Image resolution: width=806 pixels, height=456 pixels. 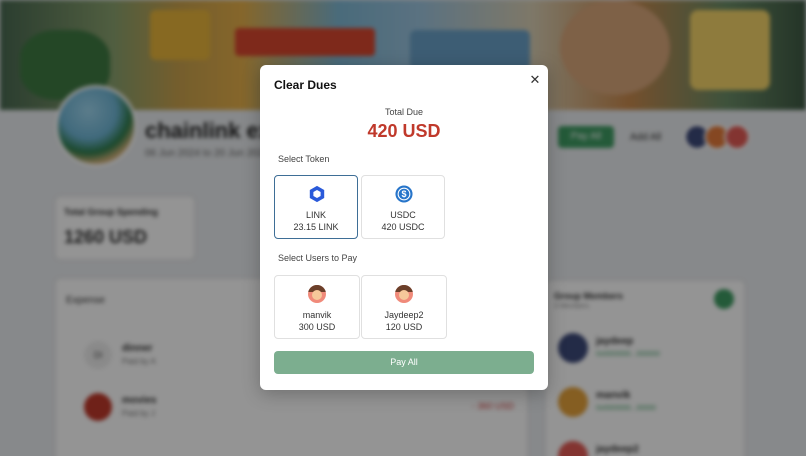 What do you see at coordinates (317, 307) in the screenshot?
I see `user-option-manvik: manvik 300 USD` at bounding box center [317, 307].